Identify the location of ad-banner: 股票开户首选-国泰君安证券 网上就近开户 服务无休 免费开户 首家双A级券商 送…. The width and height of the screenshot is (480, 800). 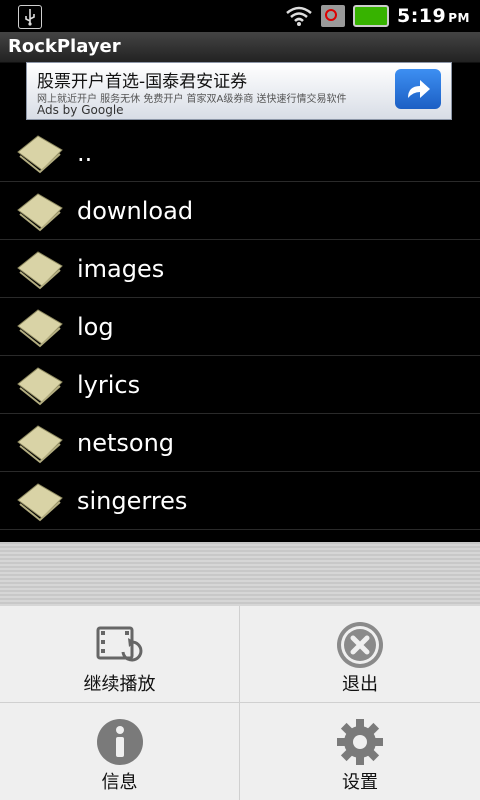
(239, 91).